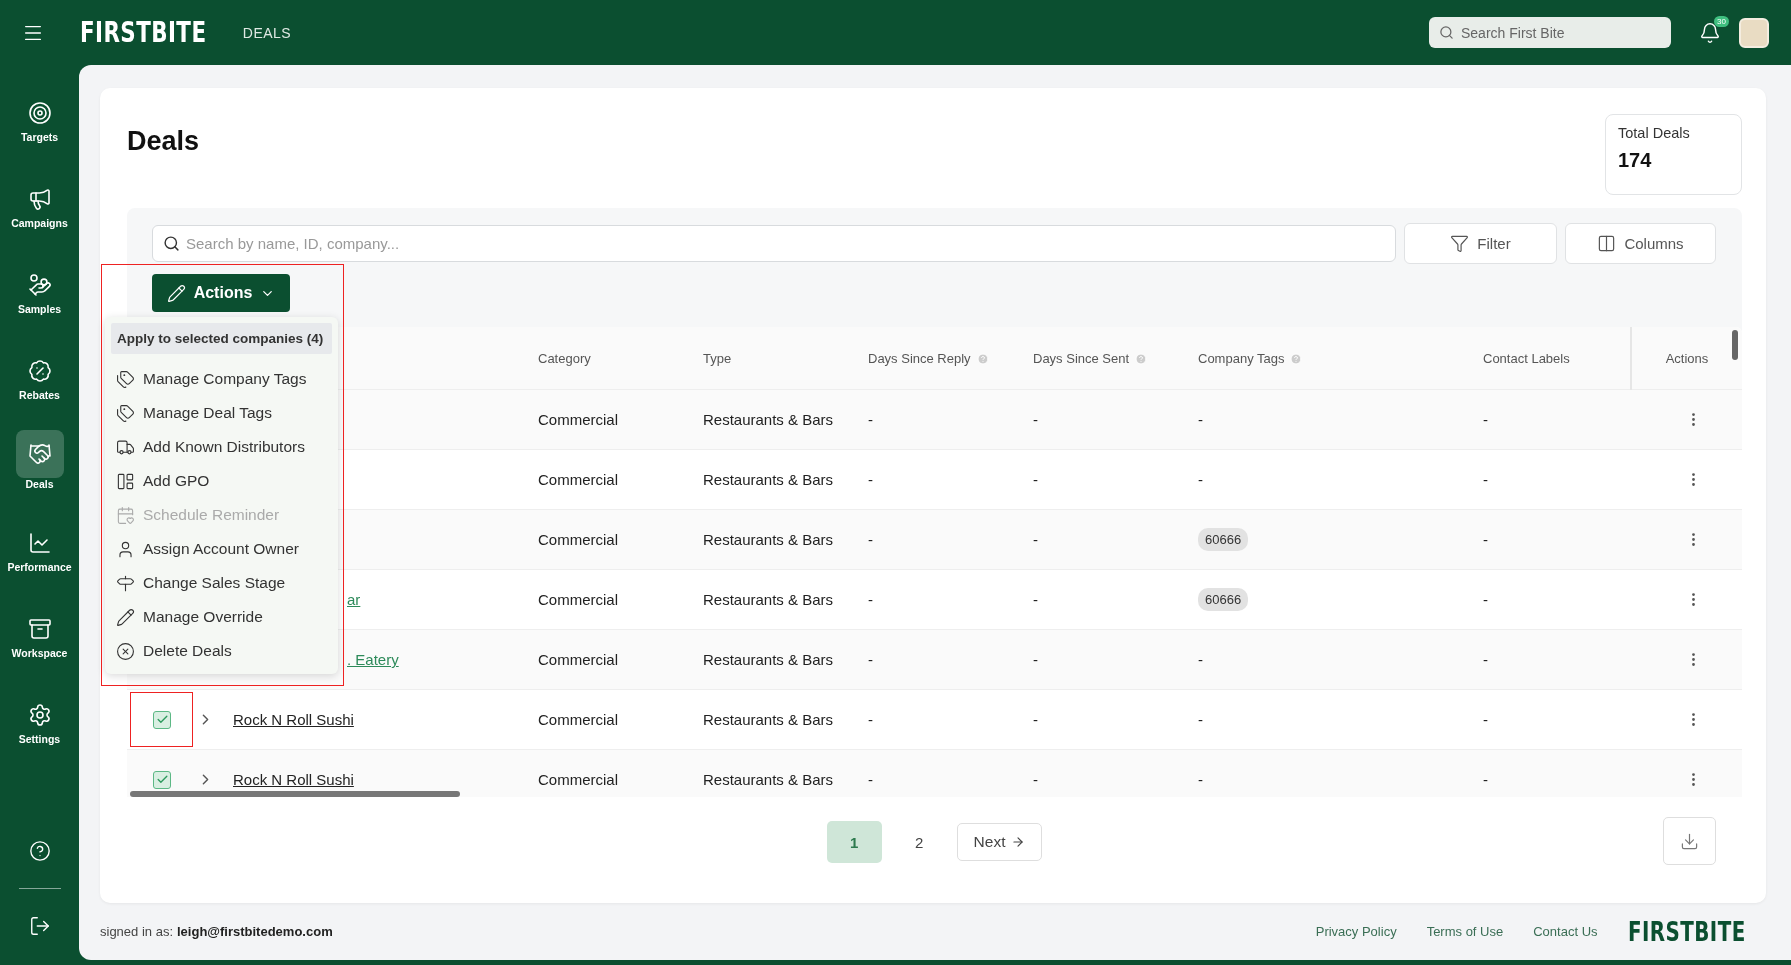 This screenshot has width=1791, height=965. What do you see at coordinates (125, 549) in the screenshot?
I see `user-icon` at bounding box center [125, 549].